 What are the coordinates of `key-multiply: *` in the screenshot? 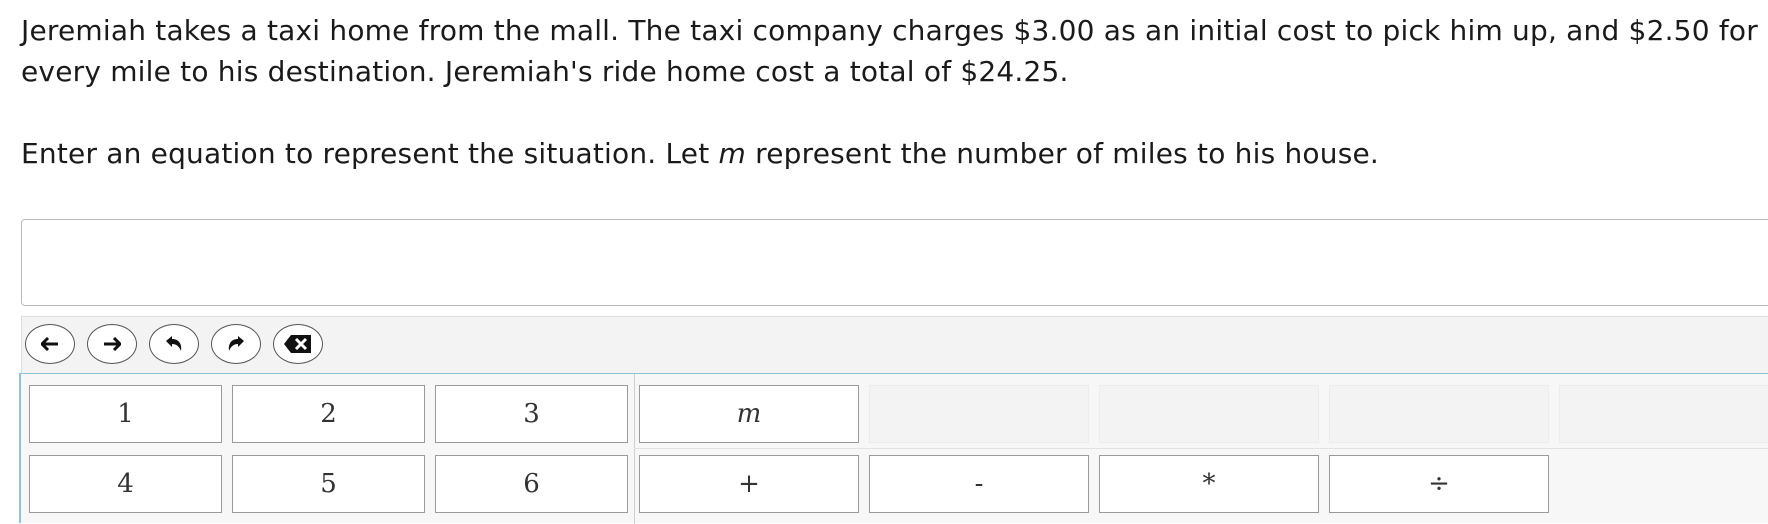 It's located at (1209, 484).